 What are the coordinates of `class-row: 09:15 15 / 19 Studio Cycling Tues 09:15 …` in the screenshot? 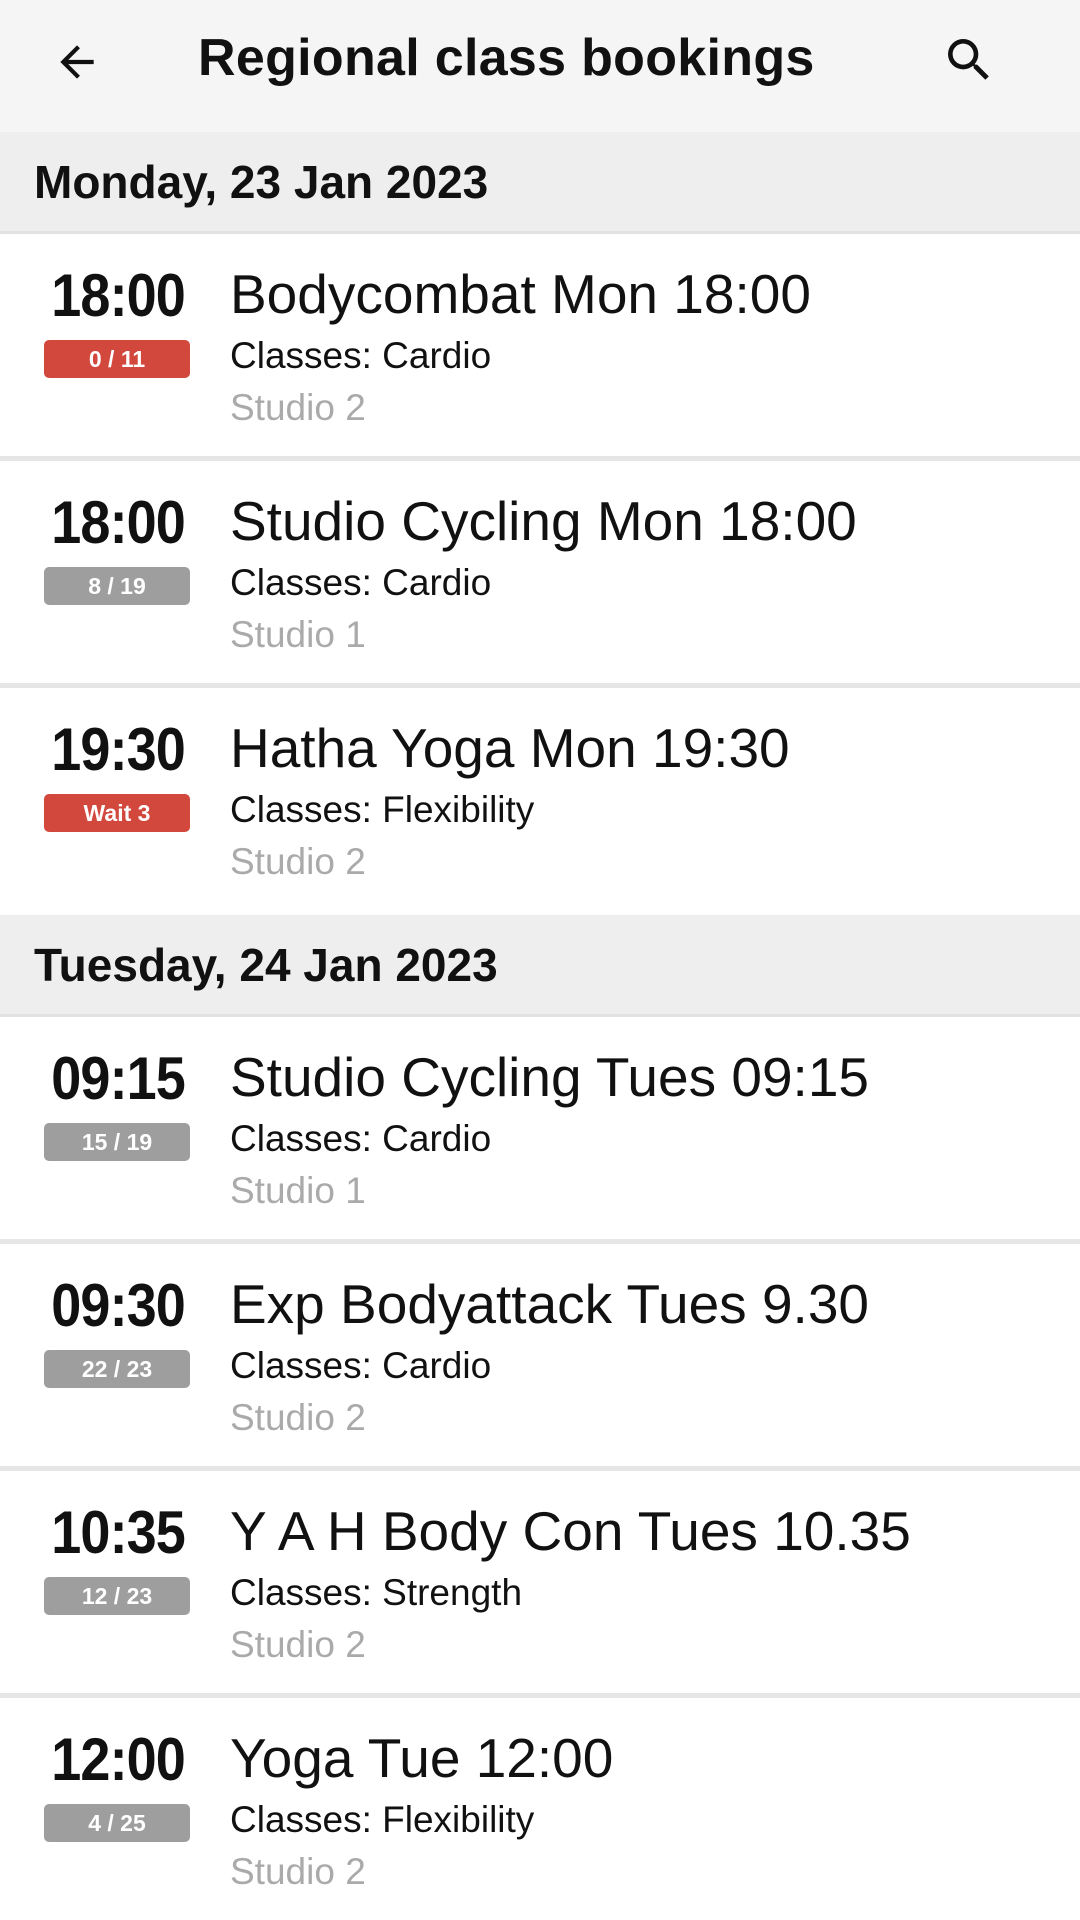 It's located at (540, 1130).